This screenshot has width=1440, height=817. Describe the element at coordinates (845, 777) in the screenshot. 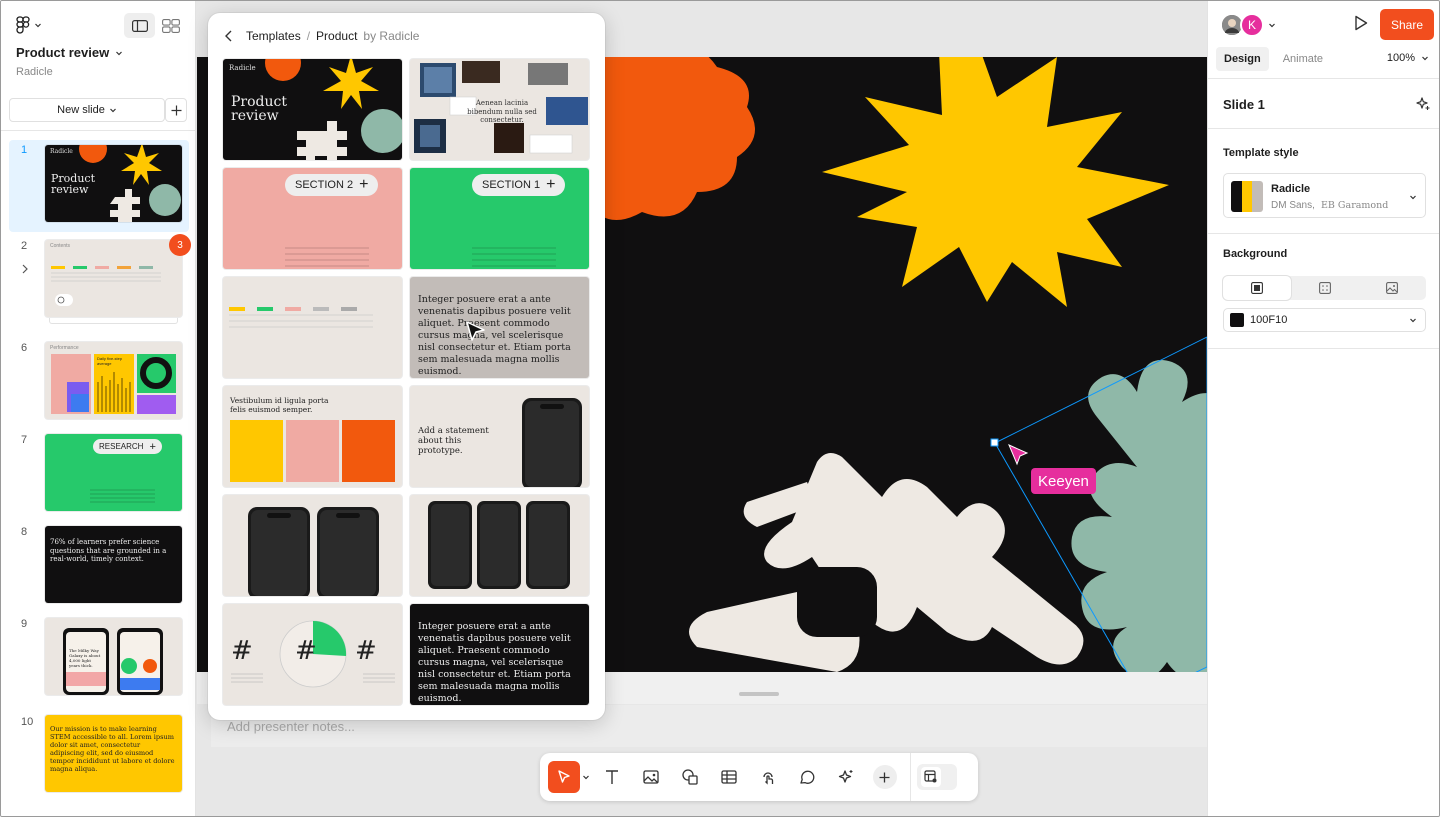

I see `ai-tool-button` at that location.